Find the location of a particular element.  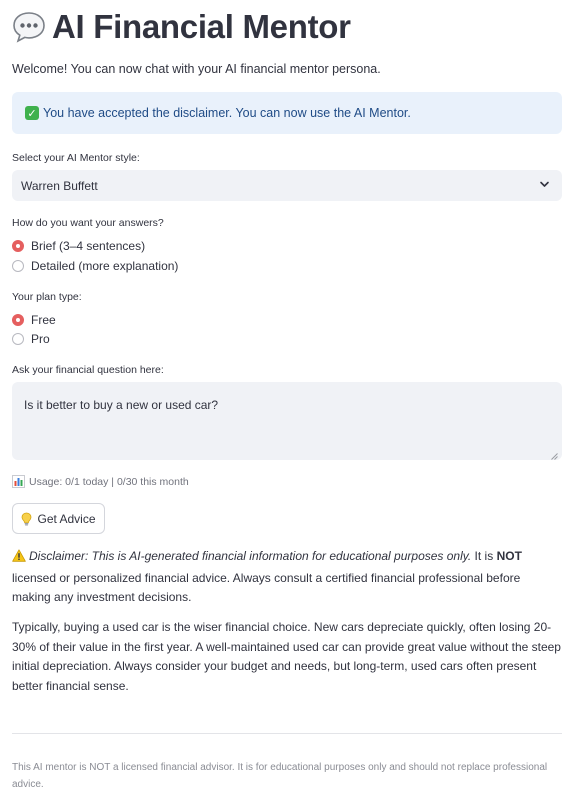

mentor-style-value: Warren Buffett is located at coordinates (59, 185).